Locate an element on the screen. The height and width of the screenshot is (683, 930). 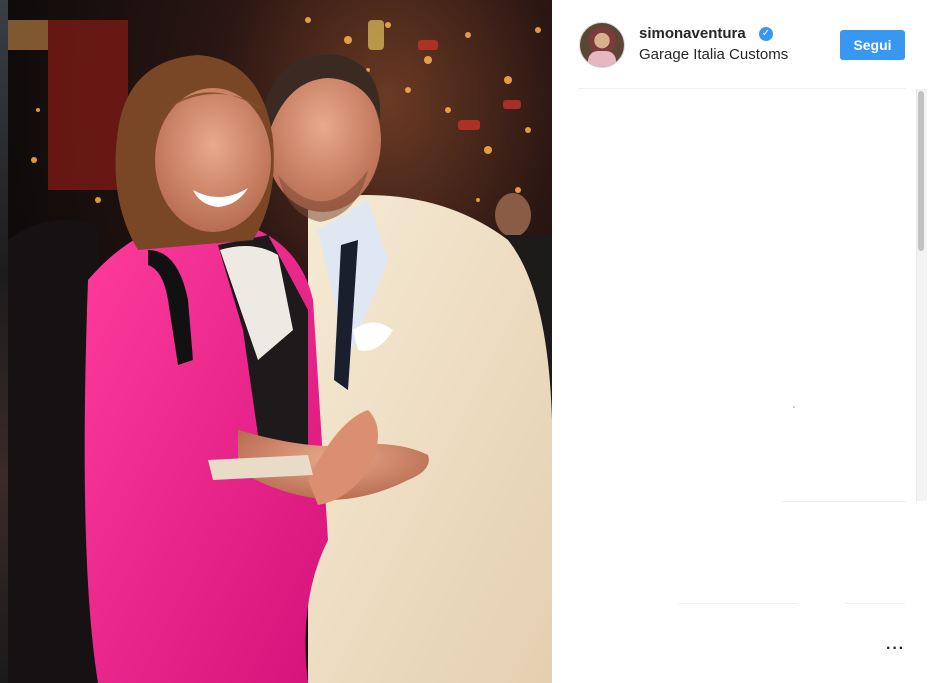
avatar is located at coordinates (602, 45).